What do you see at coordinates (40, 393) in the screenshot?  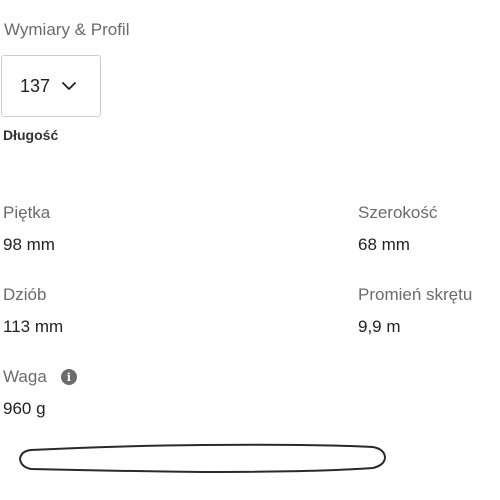 I see `spec-weight: Waga i 960 g` at bounding box center [40, 393].